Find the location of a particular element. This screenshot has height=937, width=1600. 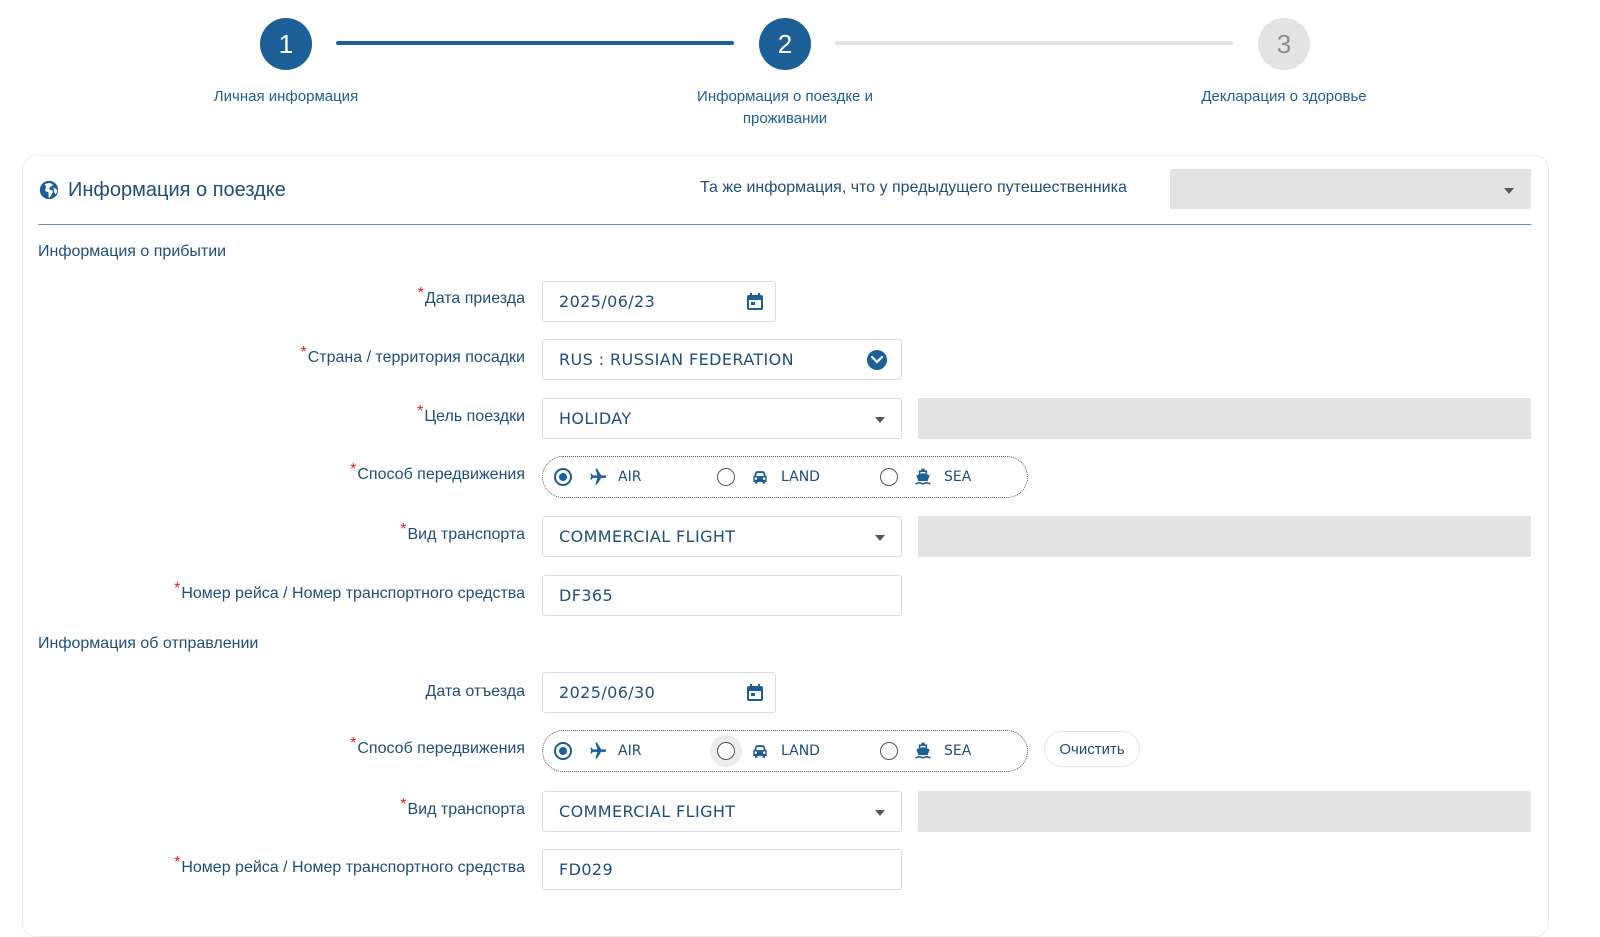

departure-mode-sea-label: SEA is located at coordinates (958, 751).